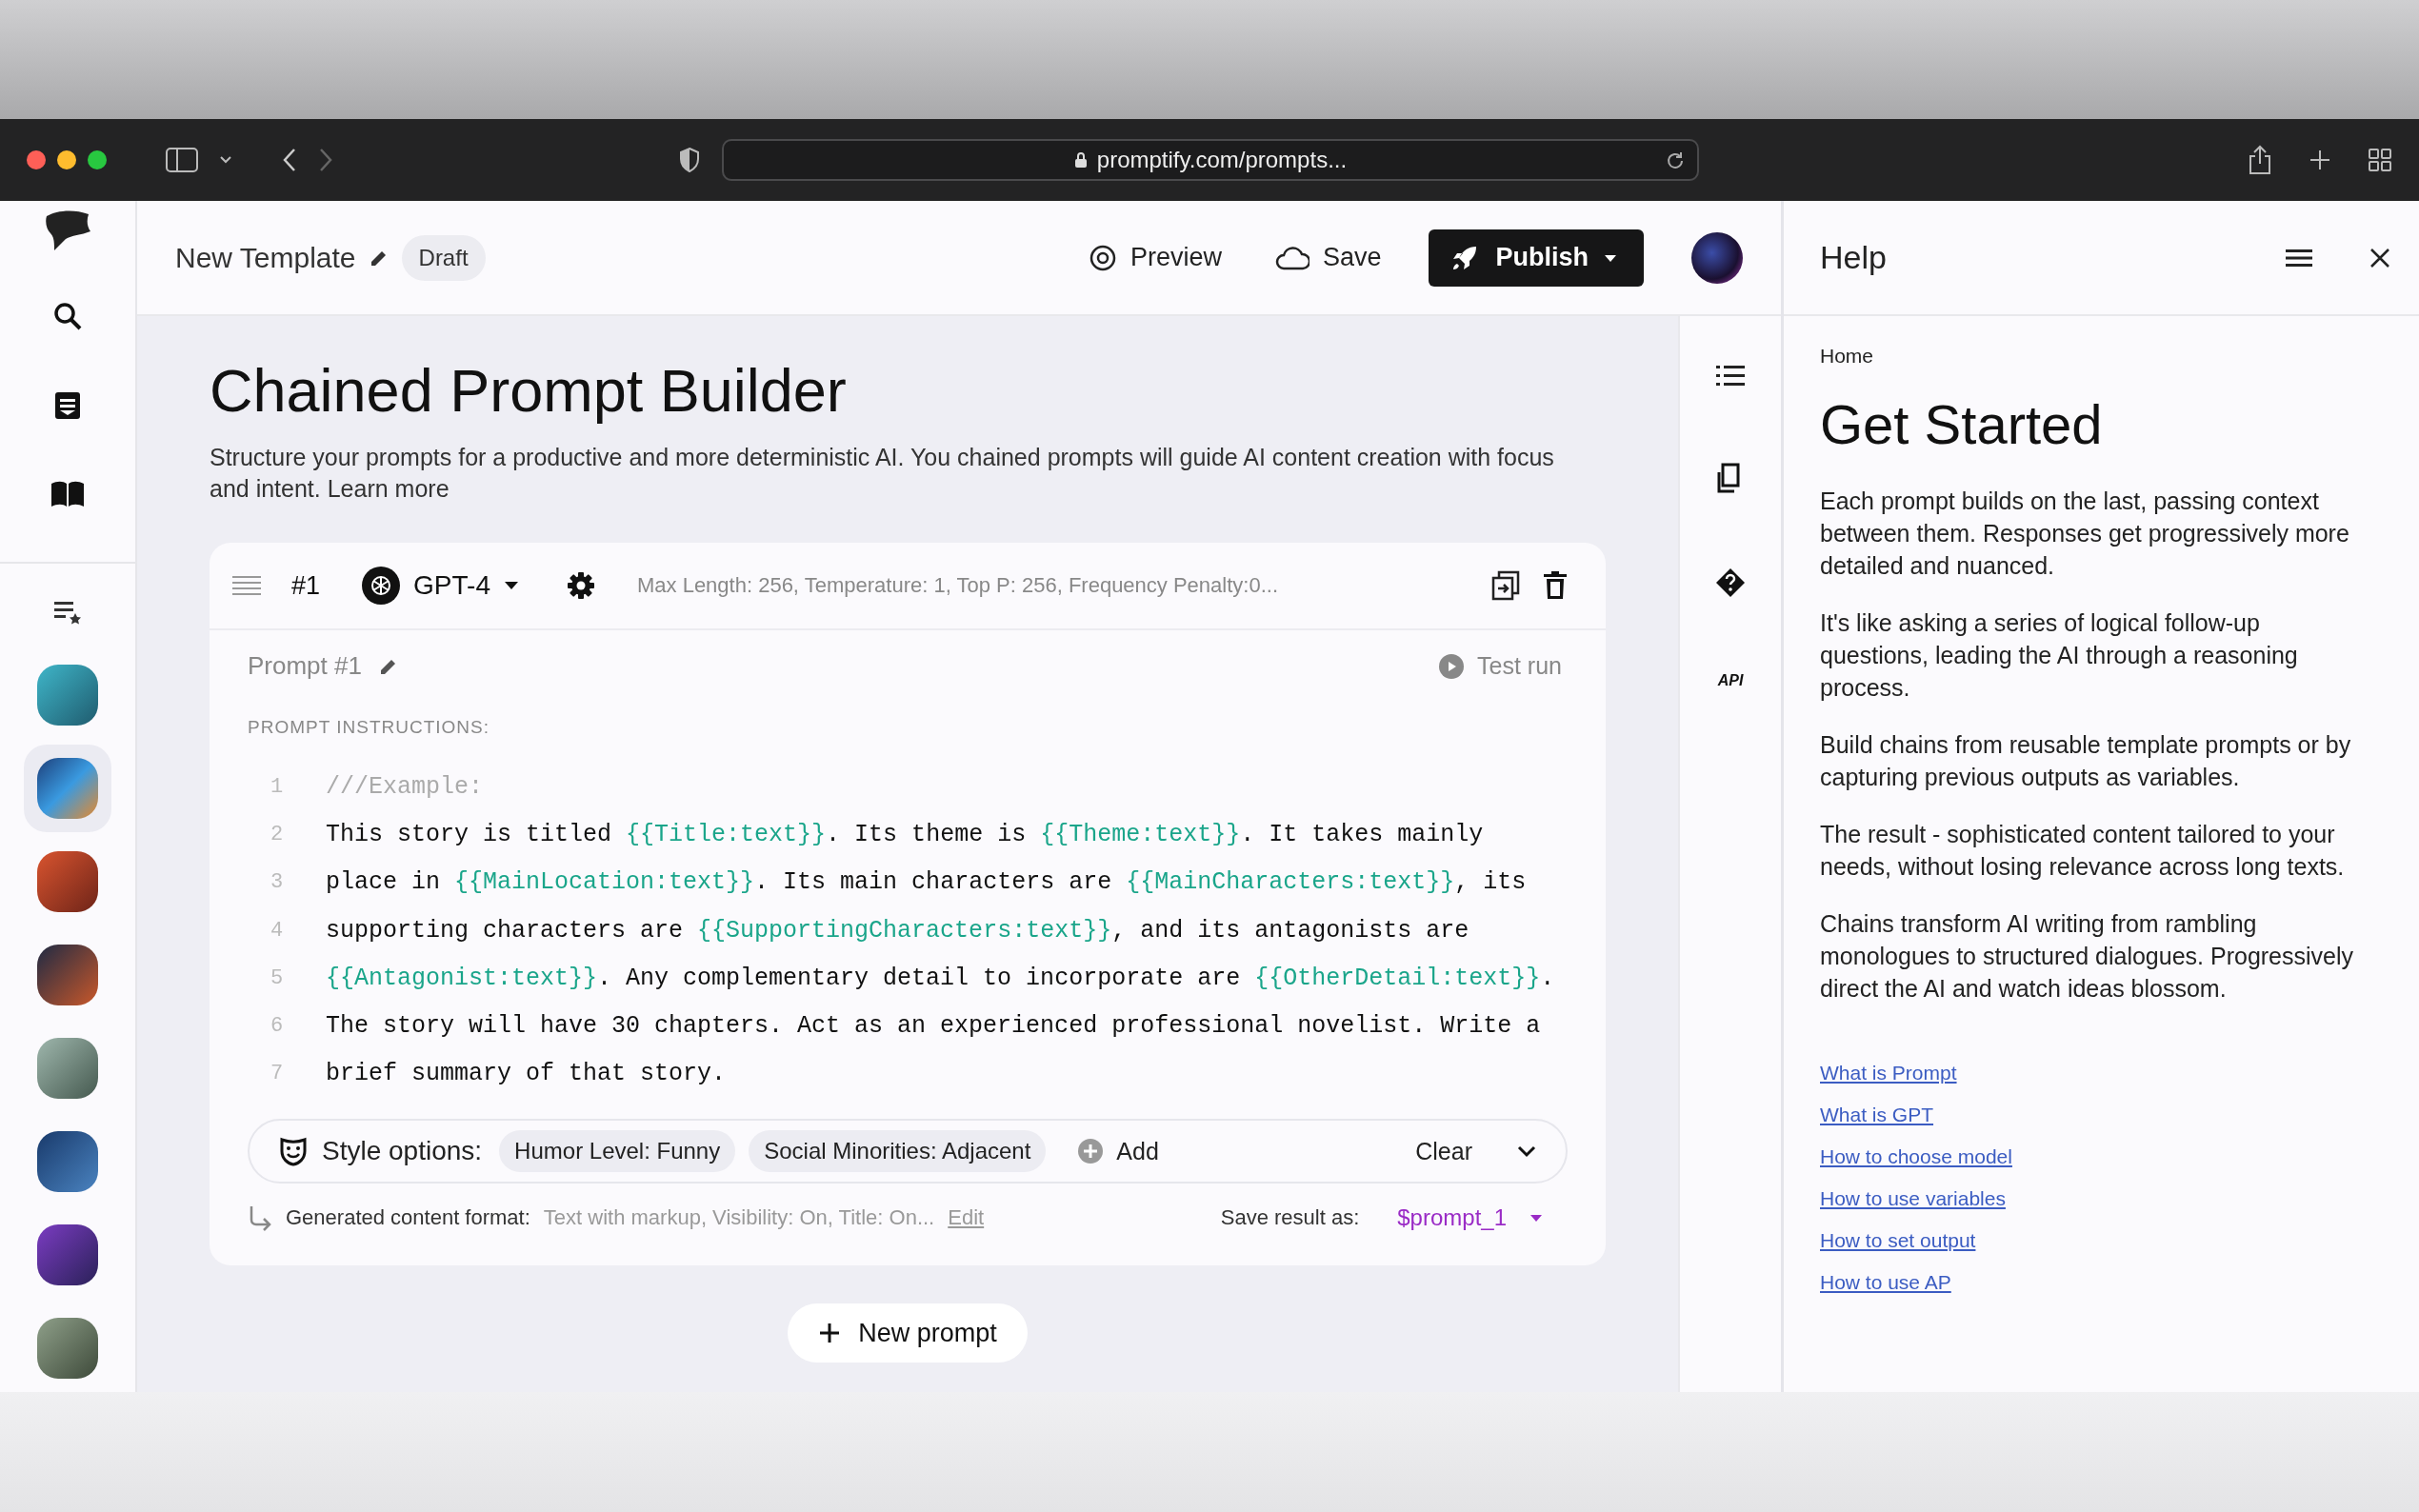 The height and width of the screenshot is (1512, 2419). I want to click on new-tab-icon, so click(2320, 160).